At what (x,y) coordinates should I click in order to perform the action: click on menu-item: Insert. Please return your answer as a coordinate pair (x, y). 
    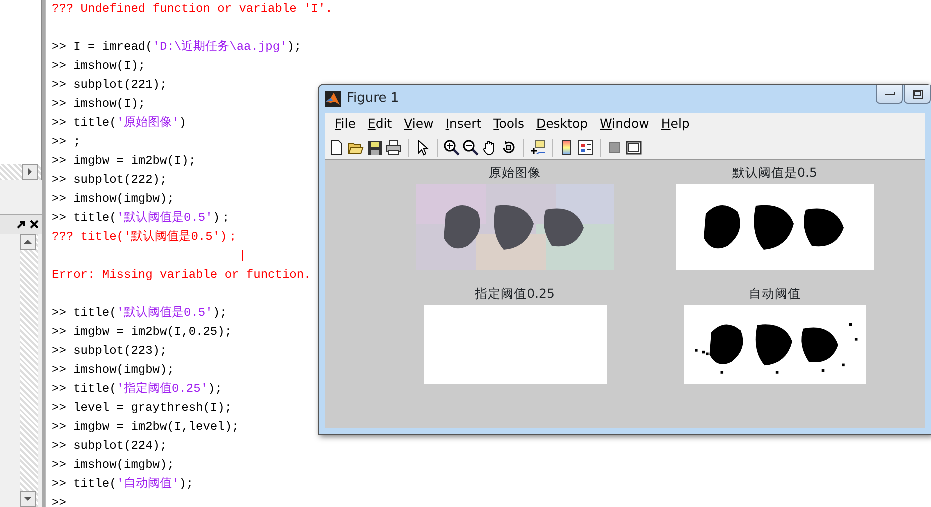
    Looking at the image, I should click on (464, 124).